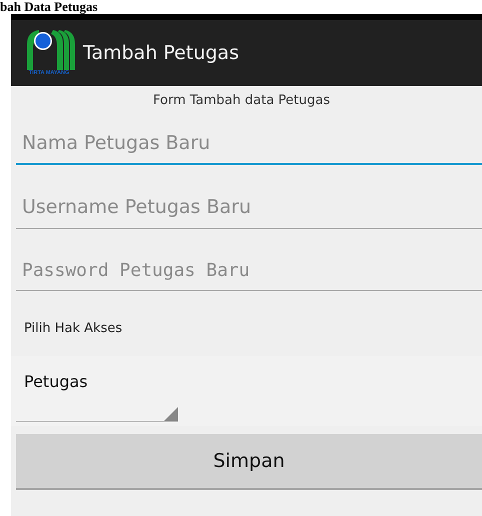  Describe the element at coordinates (241, 101) in the screenshot. I see `form-title: Form Tambah data Petugas` at that location.